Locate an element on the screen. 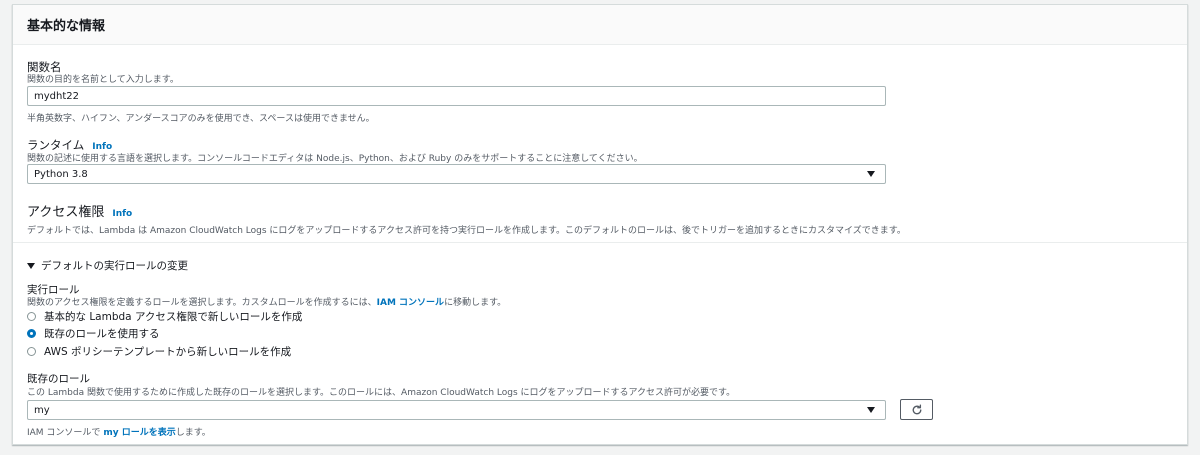 This screenshot has width=1200, height=455. permissions-label: アクセス権限 is located at coordinates (66, 212).